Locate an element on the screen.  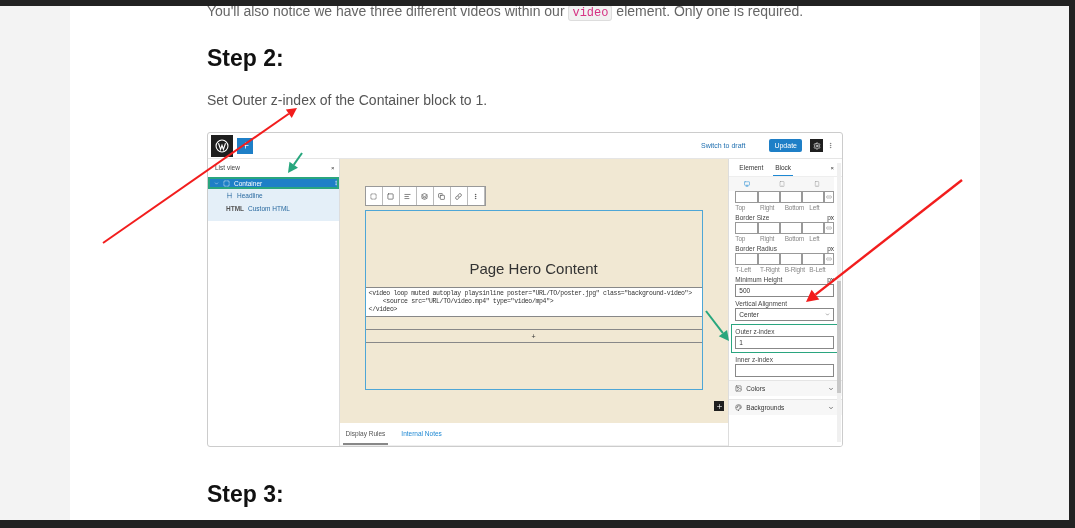
heading-icon is located at coordinates (229, 195).